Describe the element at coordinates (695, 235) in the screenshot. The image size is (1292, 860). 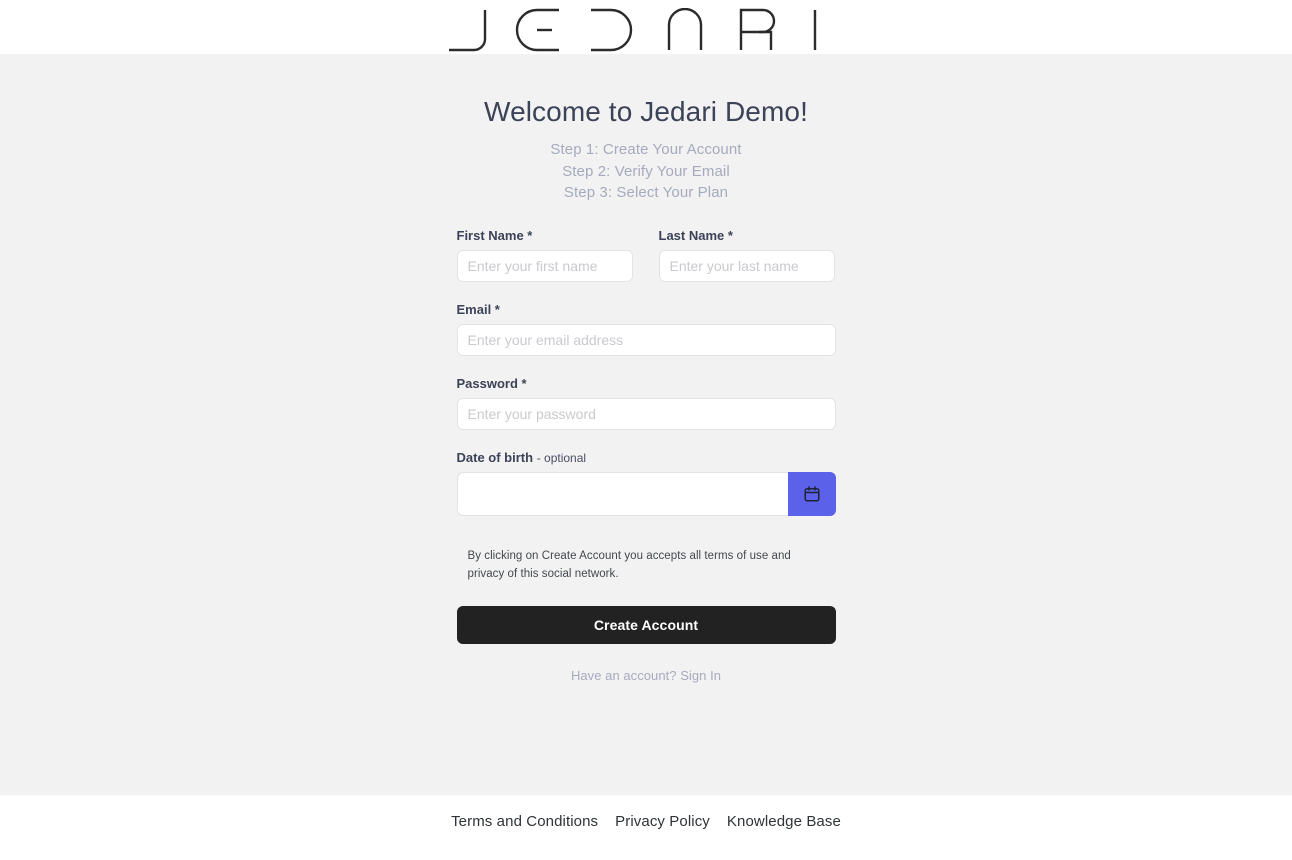
I see `last-name-label: Last Name *` at that location.